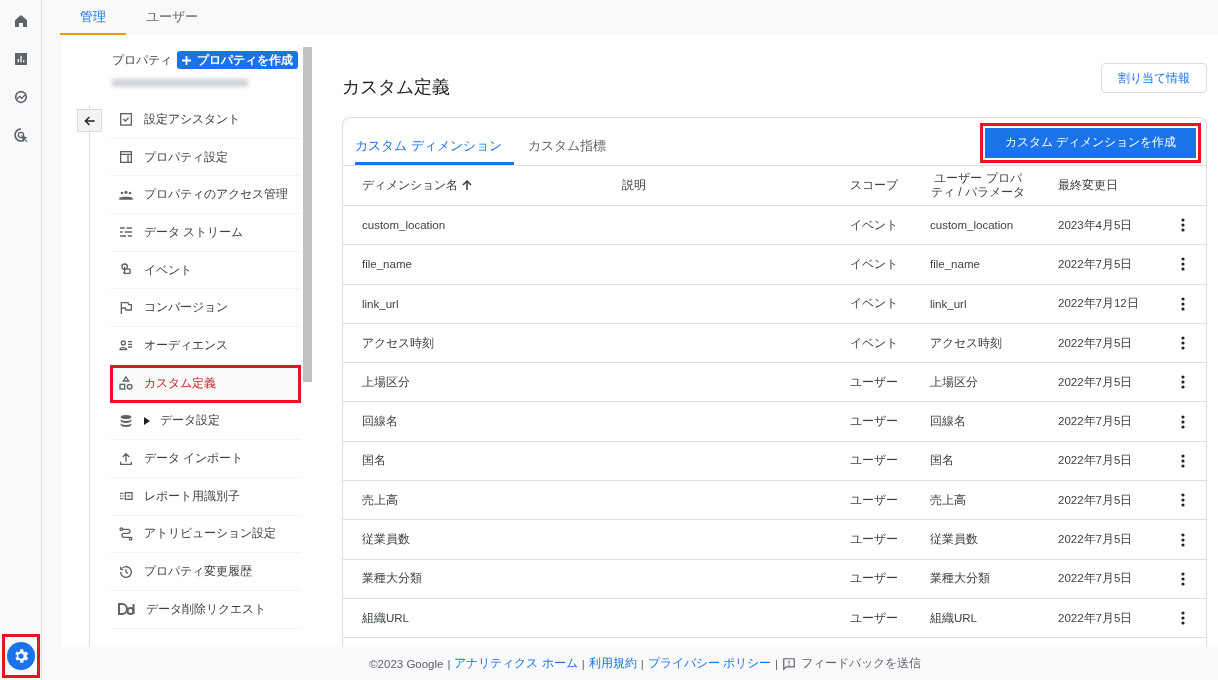 The width and height of the screenshot is (1218, 680). I want to click on column-header: ディメンション名, so click(492, 185).